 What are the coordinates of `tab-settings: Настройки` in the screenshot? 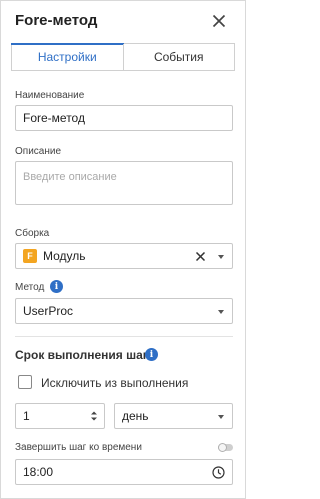 It's located at (67, 56).